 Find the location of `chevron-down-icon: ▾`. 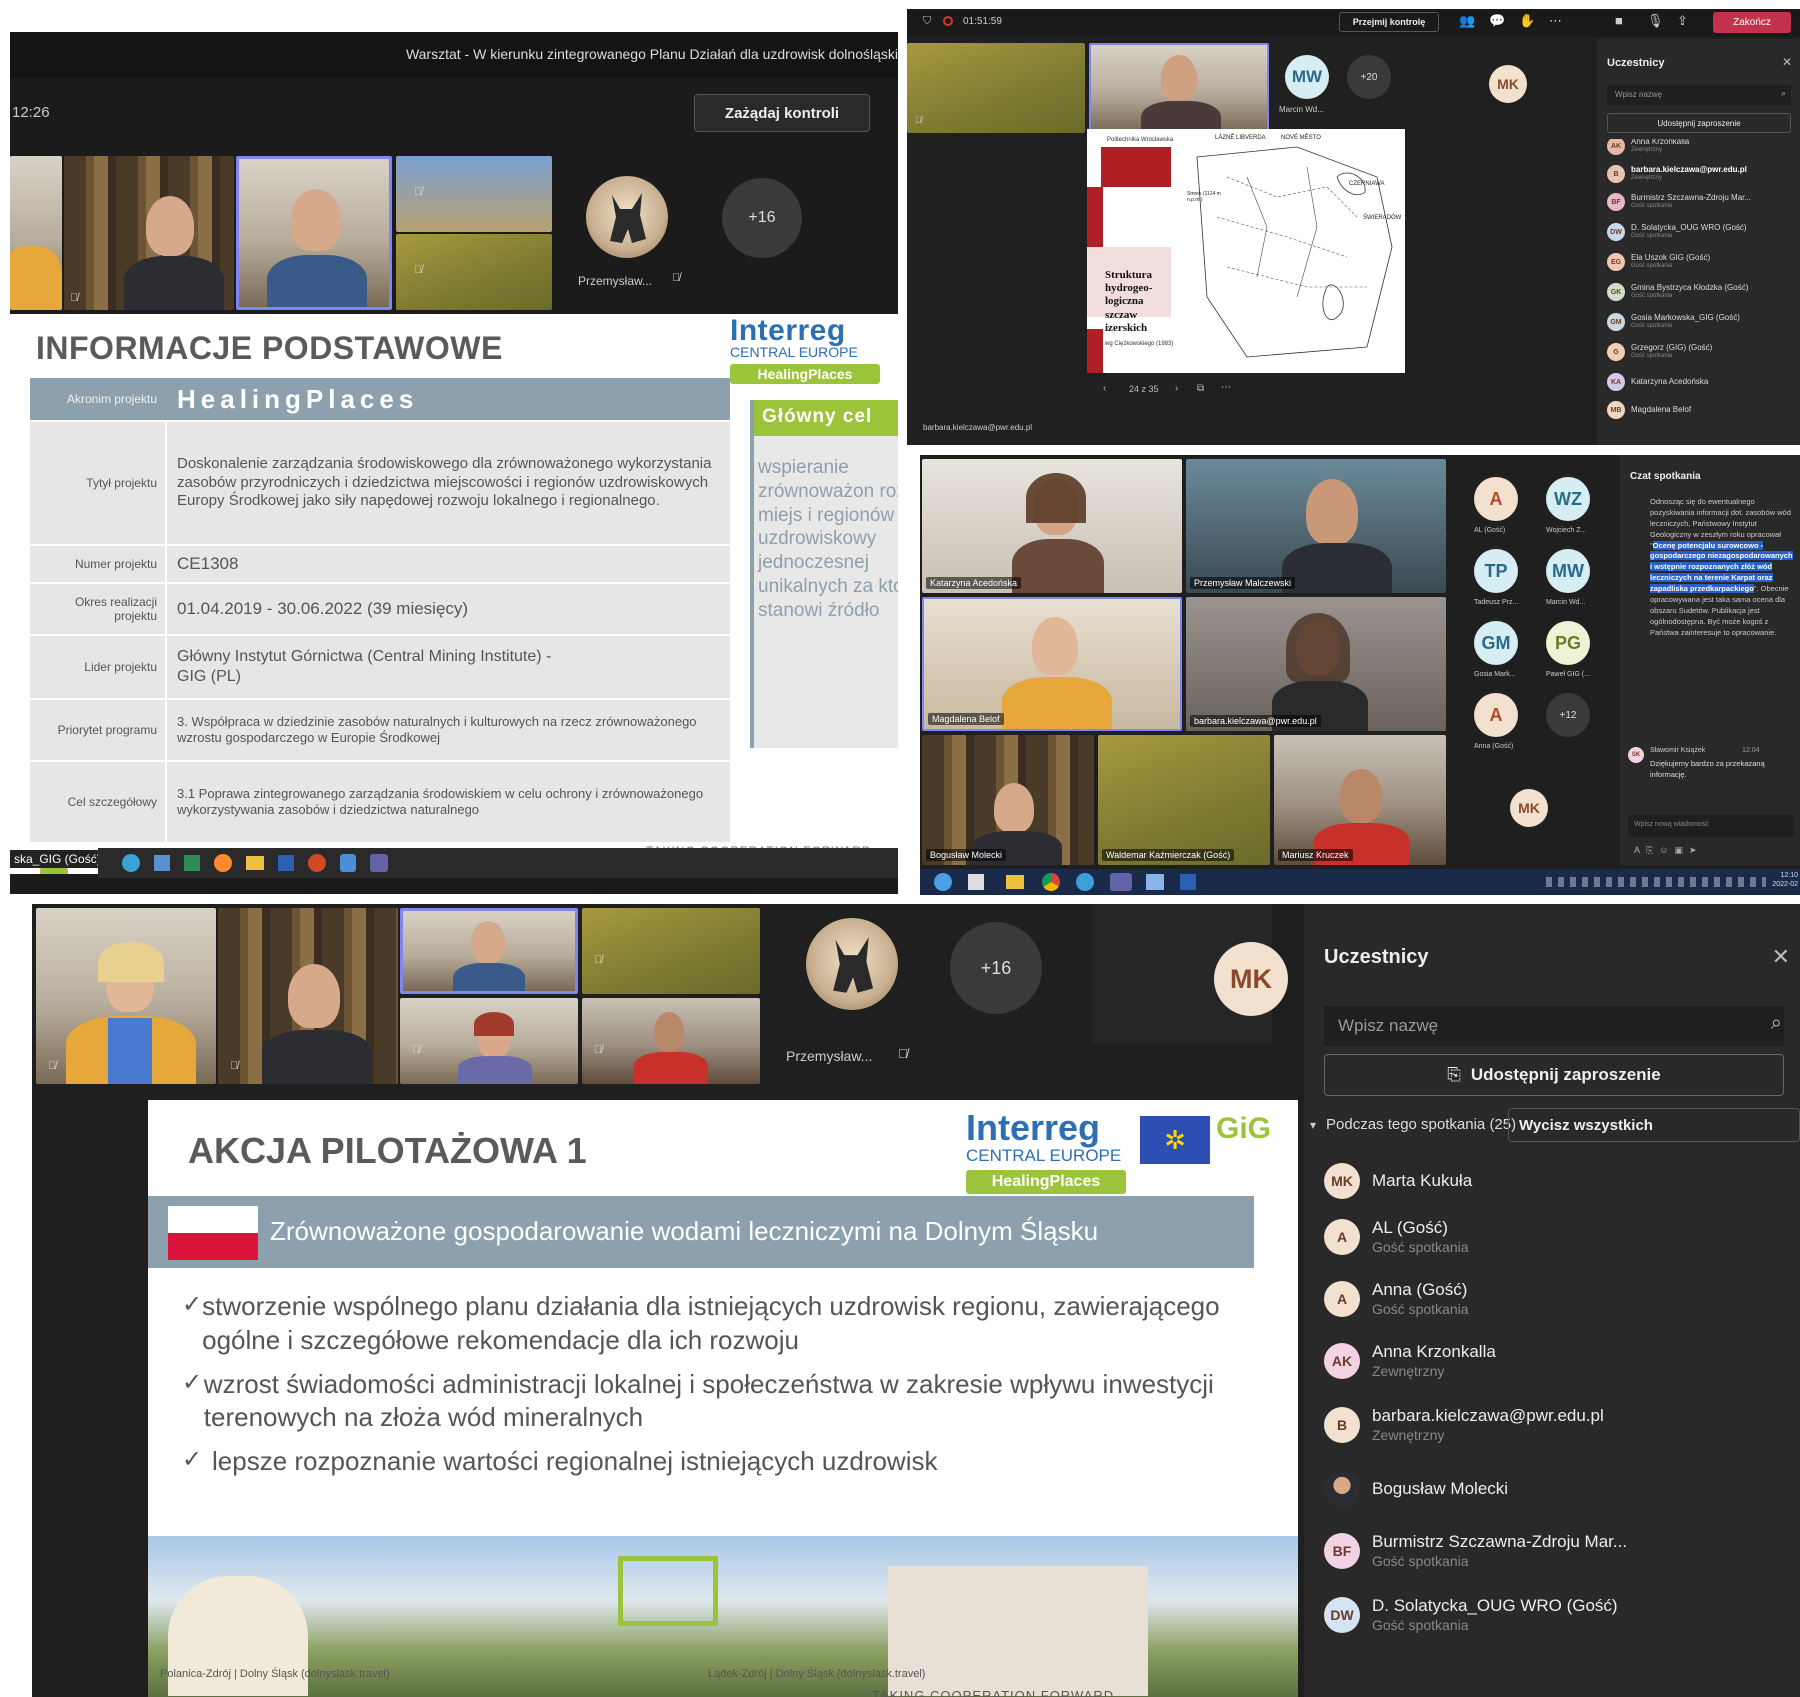

chevron-down-icon: ▾ is located at coordinates (1313, 1125).